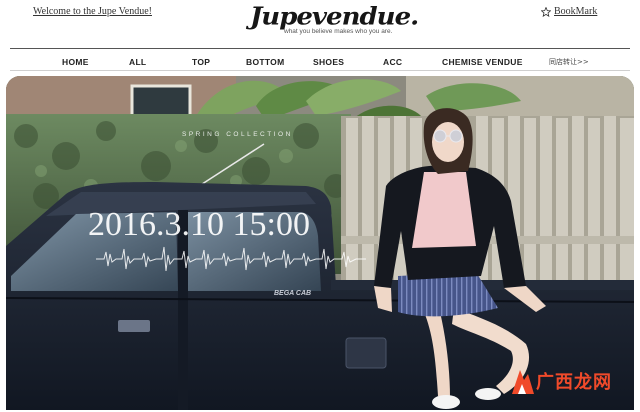 This screenshot has height=412, width=640. Describe the element at coordinates (569, 62) in the screenshot. I see `nav-item-store-transfer: 同店转让>>` at that location.